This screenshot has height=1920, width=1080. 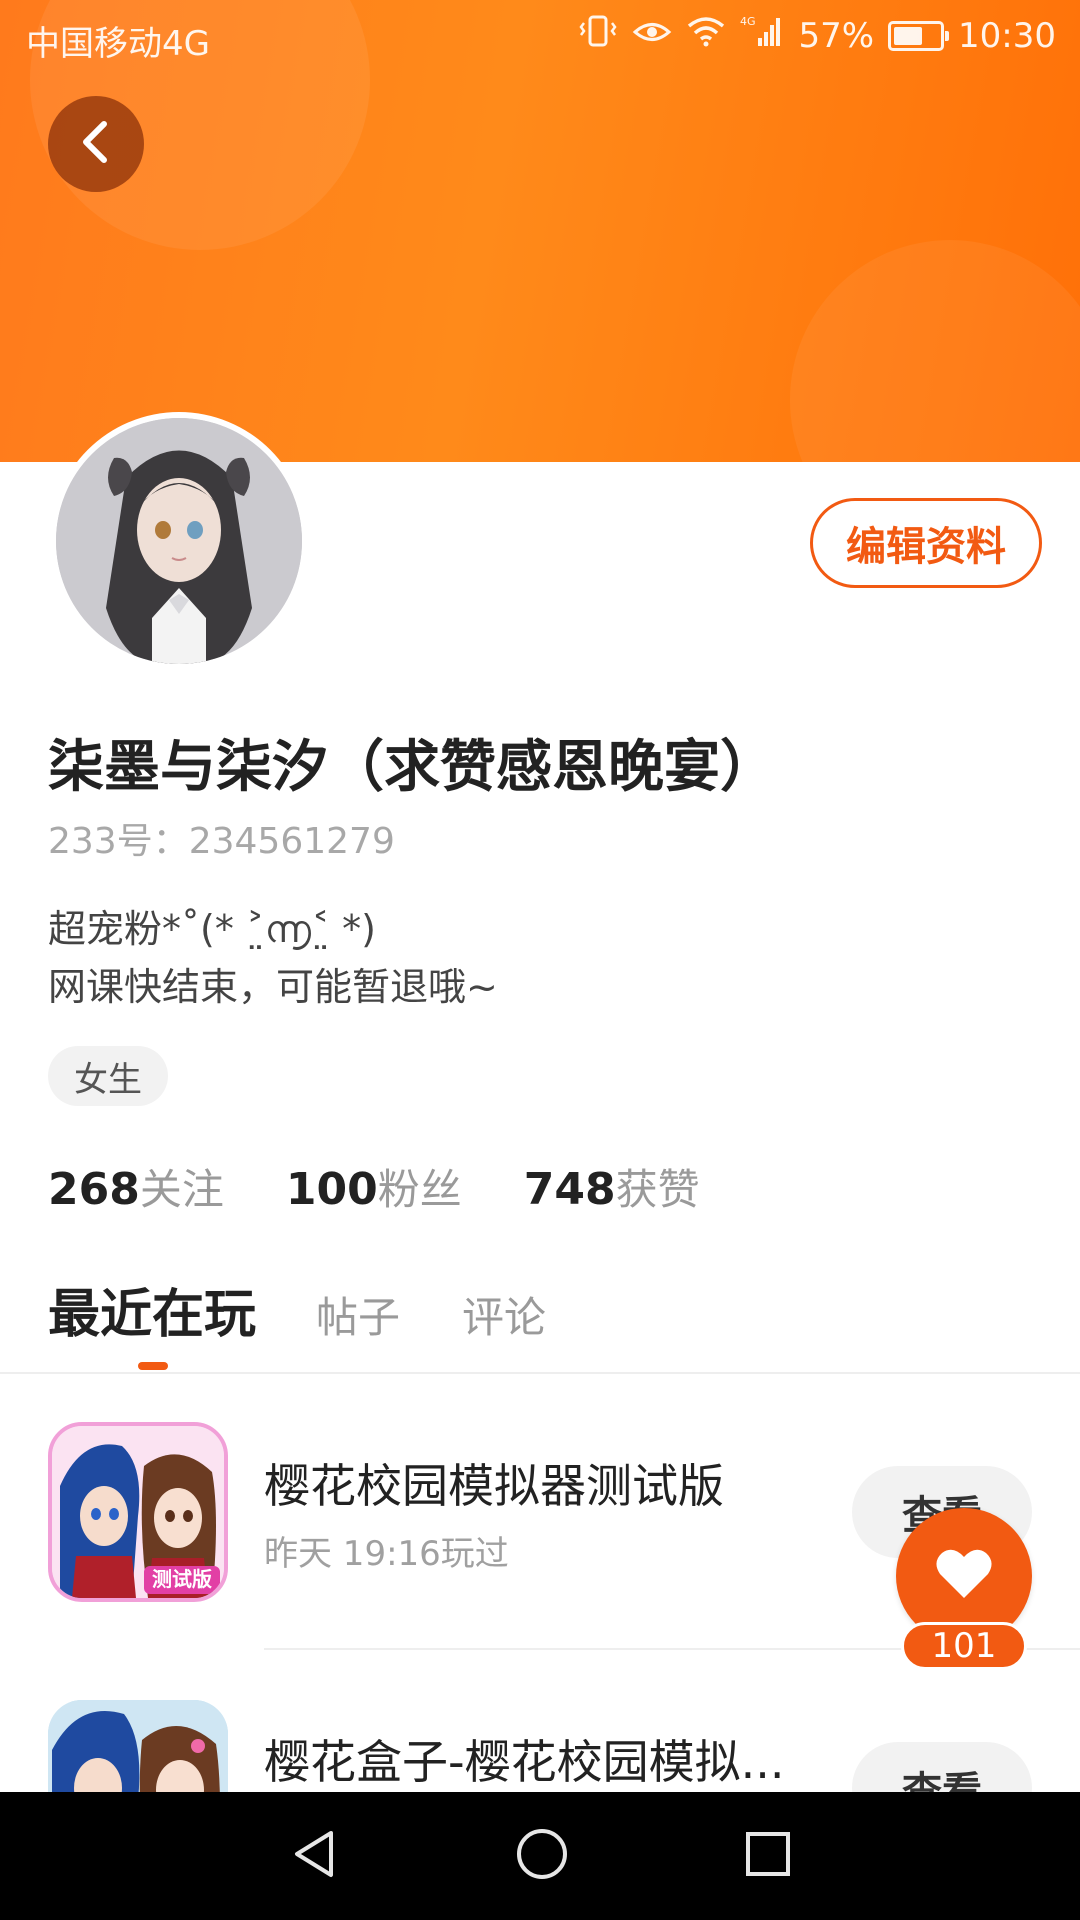 What do you see at coordinates (419, 1189) in the screenshot?
I see `stat-label: 粉丝` at bounding box center [419, 1189].